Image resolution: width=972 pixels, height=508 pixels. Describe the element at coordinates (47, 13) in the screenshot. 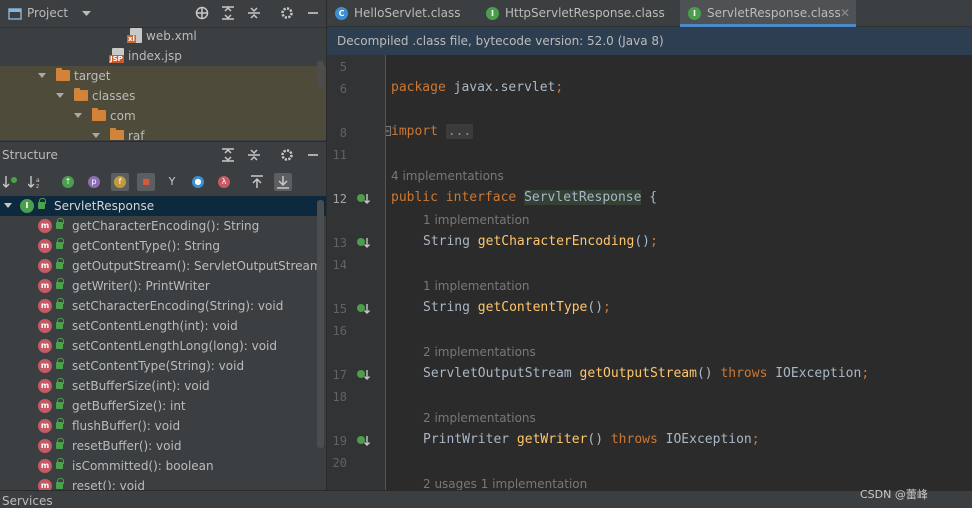

I see `project-title: Project` at that location.